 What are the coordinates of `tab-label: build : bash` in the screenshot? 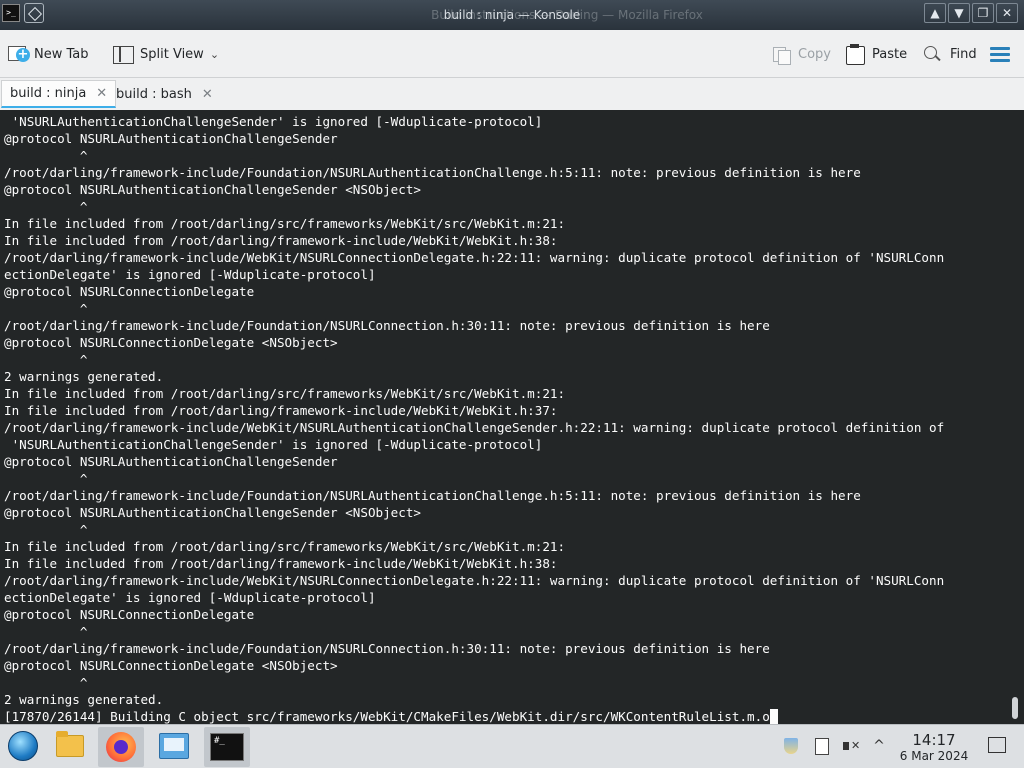 It's located at (154, 94).